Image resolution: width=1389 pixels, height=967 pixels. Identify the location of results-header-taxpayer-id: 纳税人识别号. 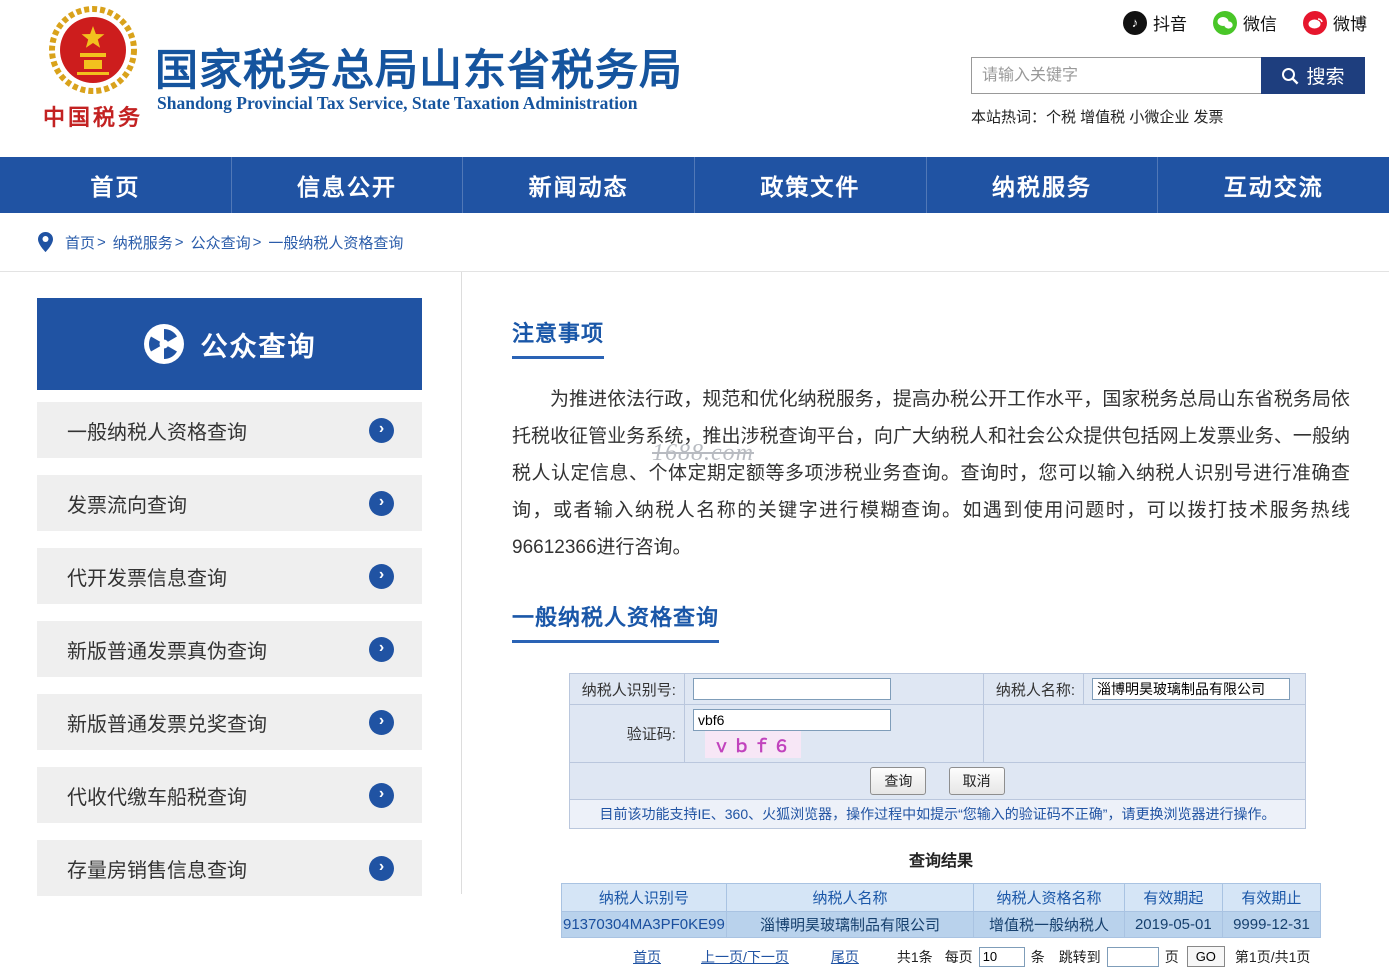
(644, 897).